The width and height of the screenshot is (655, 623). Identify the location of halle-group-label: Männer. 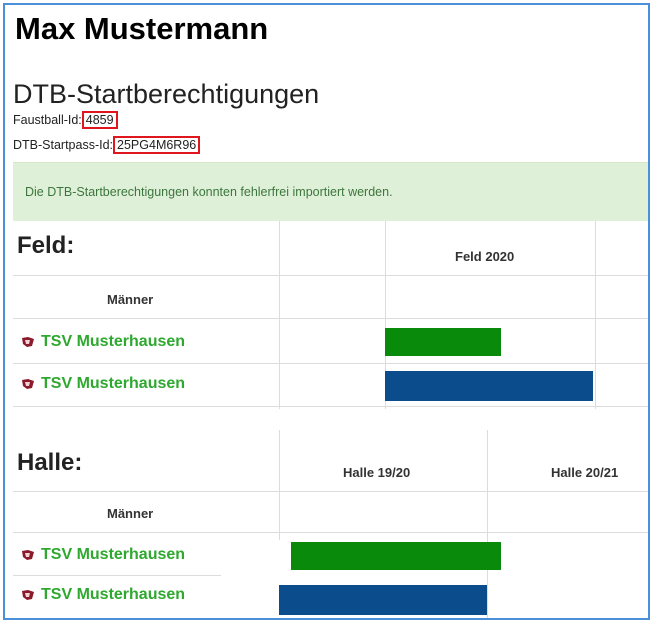
(130, 513).